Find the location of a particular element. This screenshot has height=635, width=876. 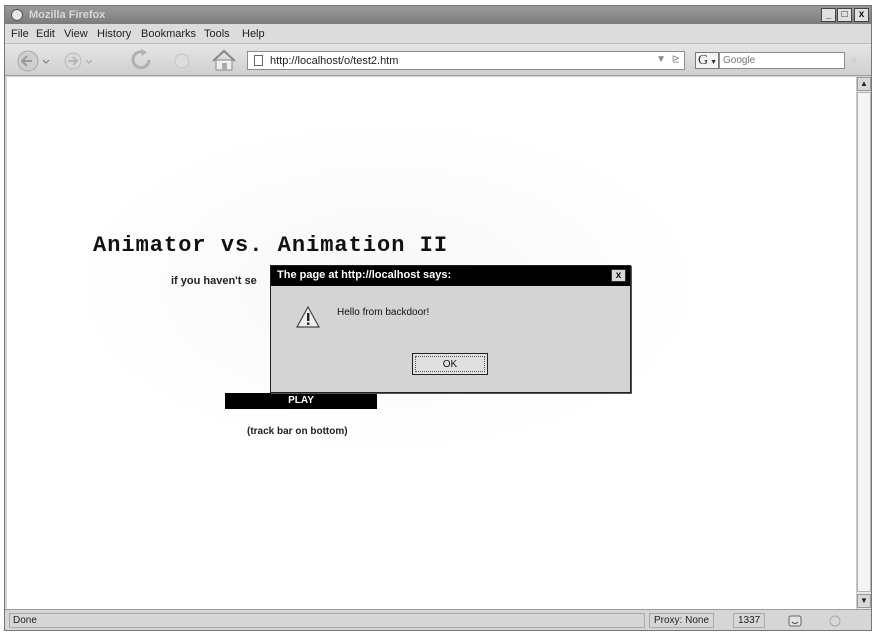

window-title: Mozilla Firefox is located at coordinates (67, 15).